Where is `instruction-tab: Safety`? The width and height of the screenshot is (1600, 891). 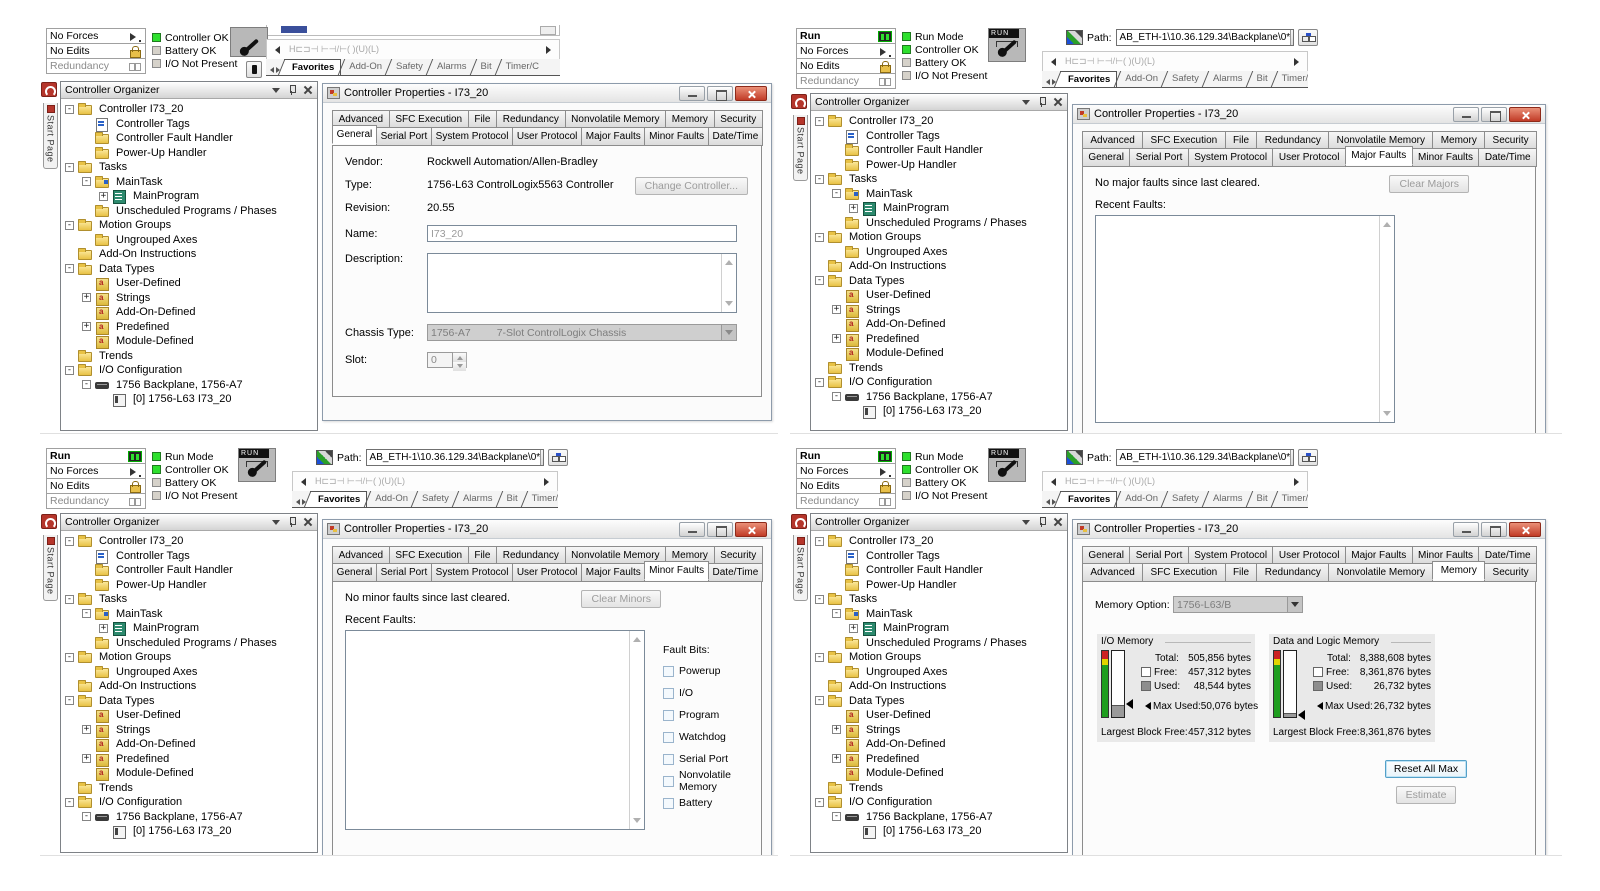
instruction-tab: Safety is located at coordinates (408, 67).